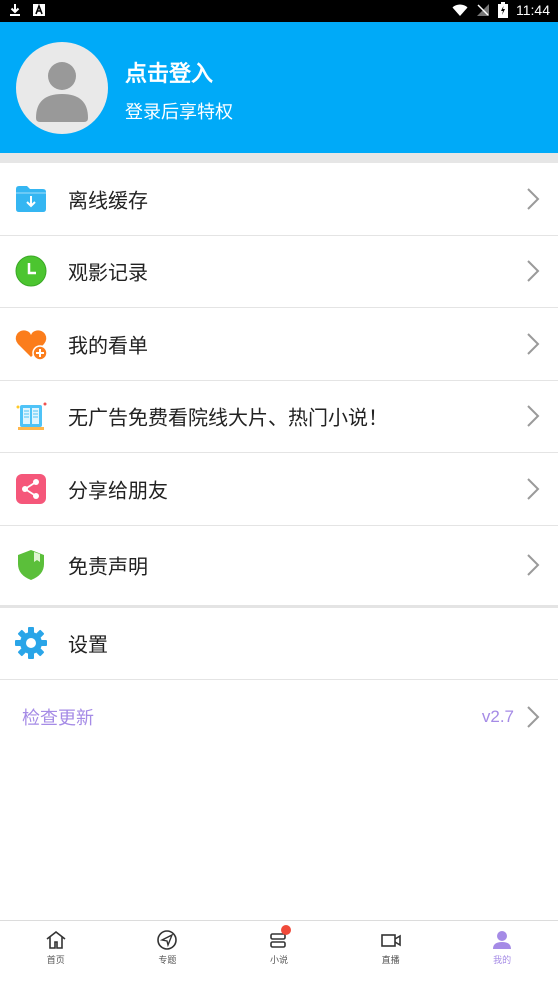 The height and width of the screenshot is (992, 558). I want to click on app-notification-icon, so click(39, 9).